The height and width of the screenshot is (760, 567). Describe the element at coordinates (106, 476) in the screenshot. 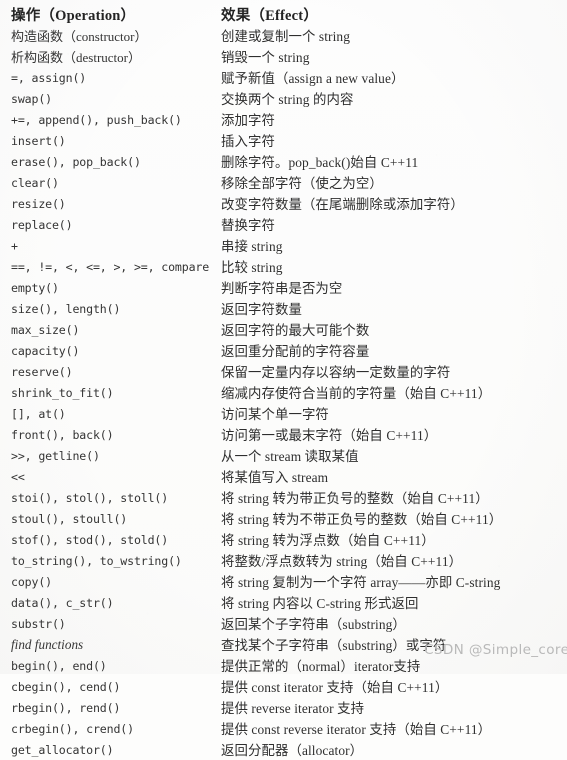

I see `operation-cell: <<` at that location.